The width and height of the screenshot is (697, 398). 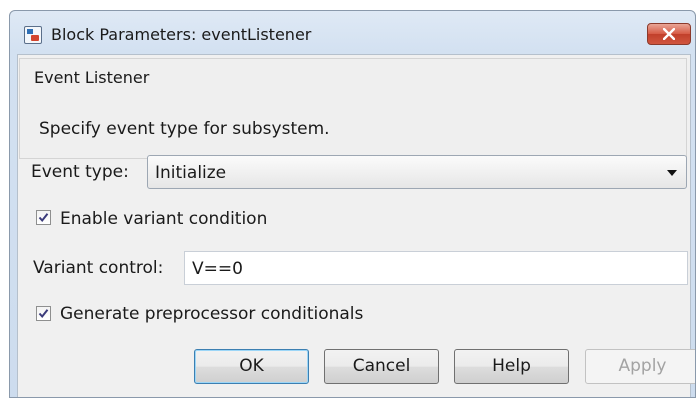 What do you see at coordinates (163, 219) in the screenshot?
I see `enable-variant-label: Enable variant condition` at bounding box center [163, 219].